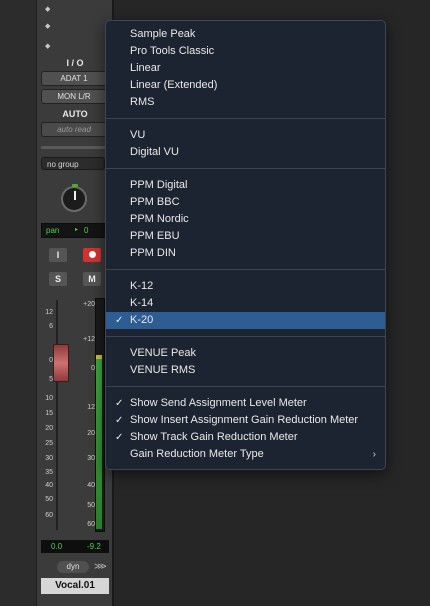 The height and width of the screenshot is (606, 430). What do you see at coordinates (245, 320) in the screenshot?
I see `menu-item: ✓ K-20` at bounding box center [245, 320].